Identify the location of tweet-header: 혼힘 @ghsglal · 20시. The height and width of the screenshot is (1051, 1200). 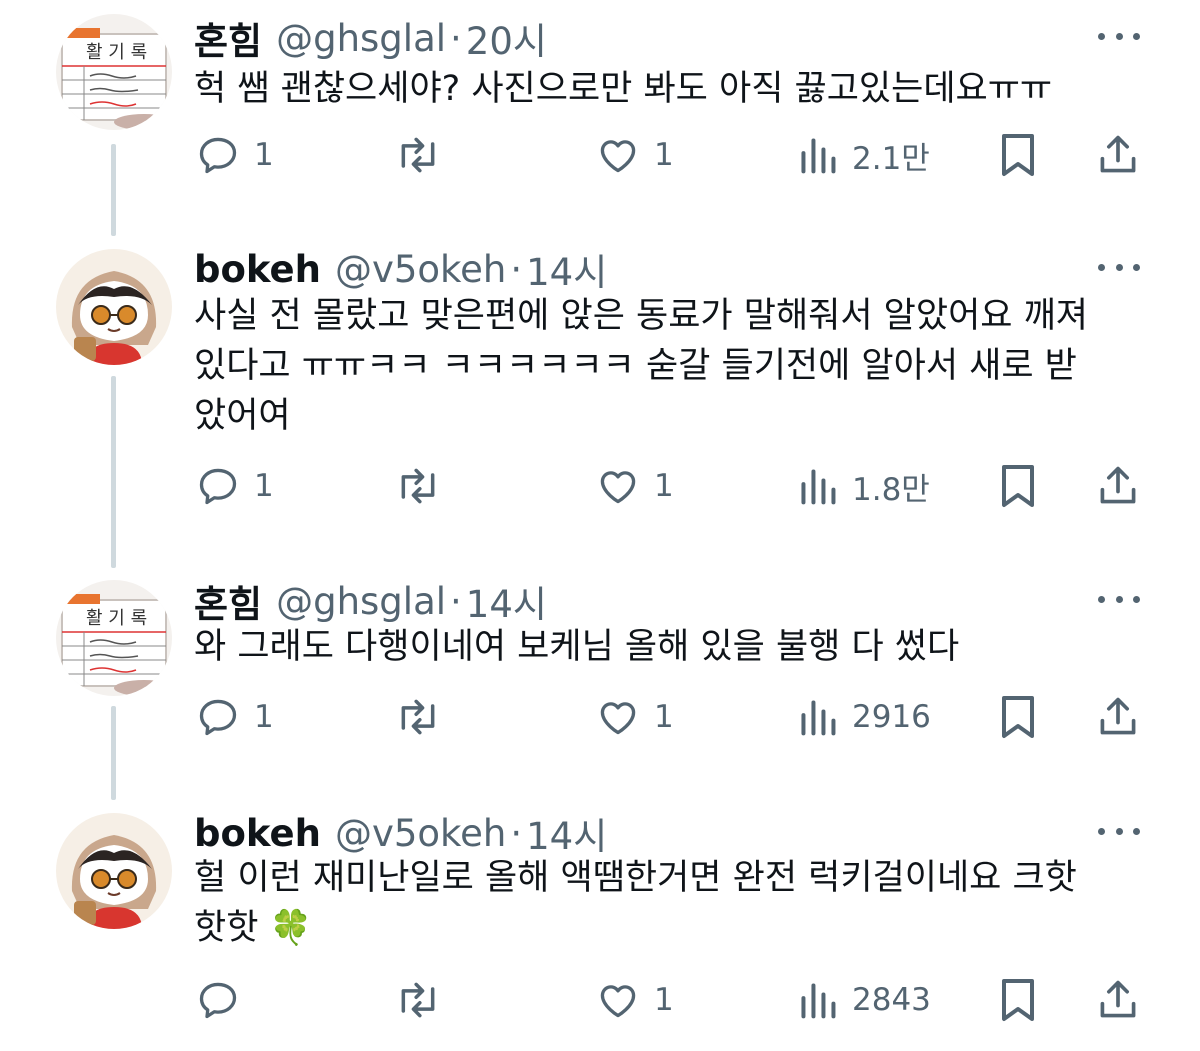
(370, 38).